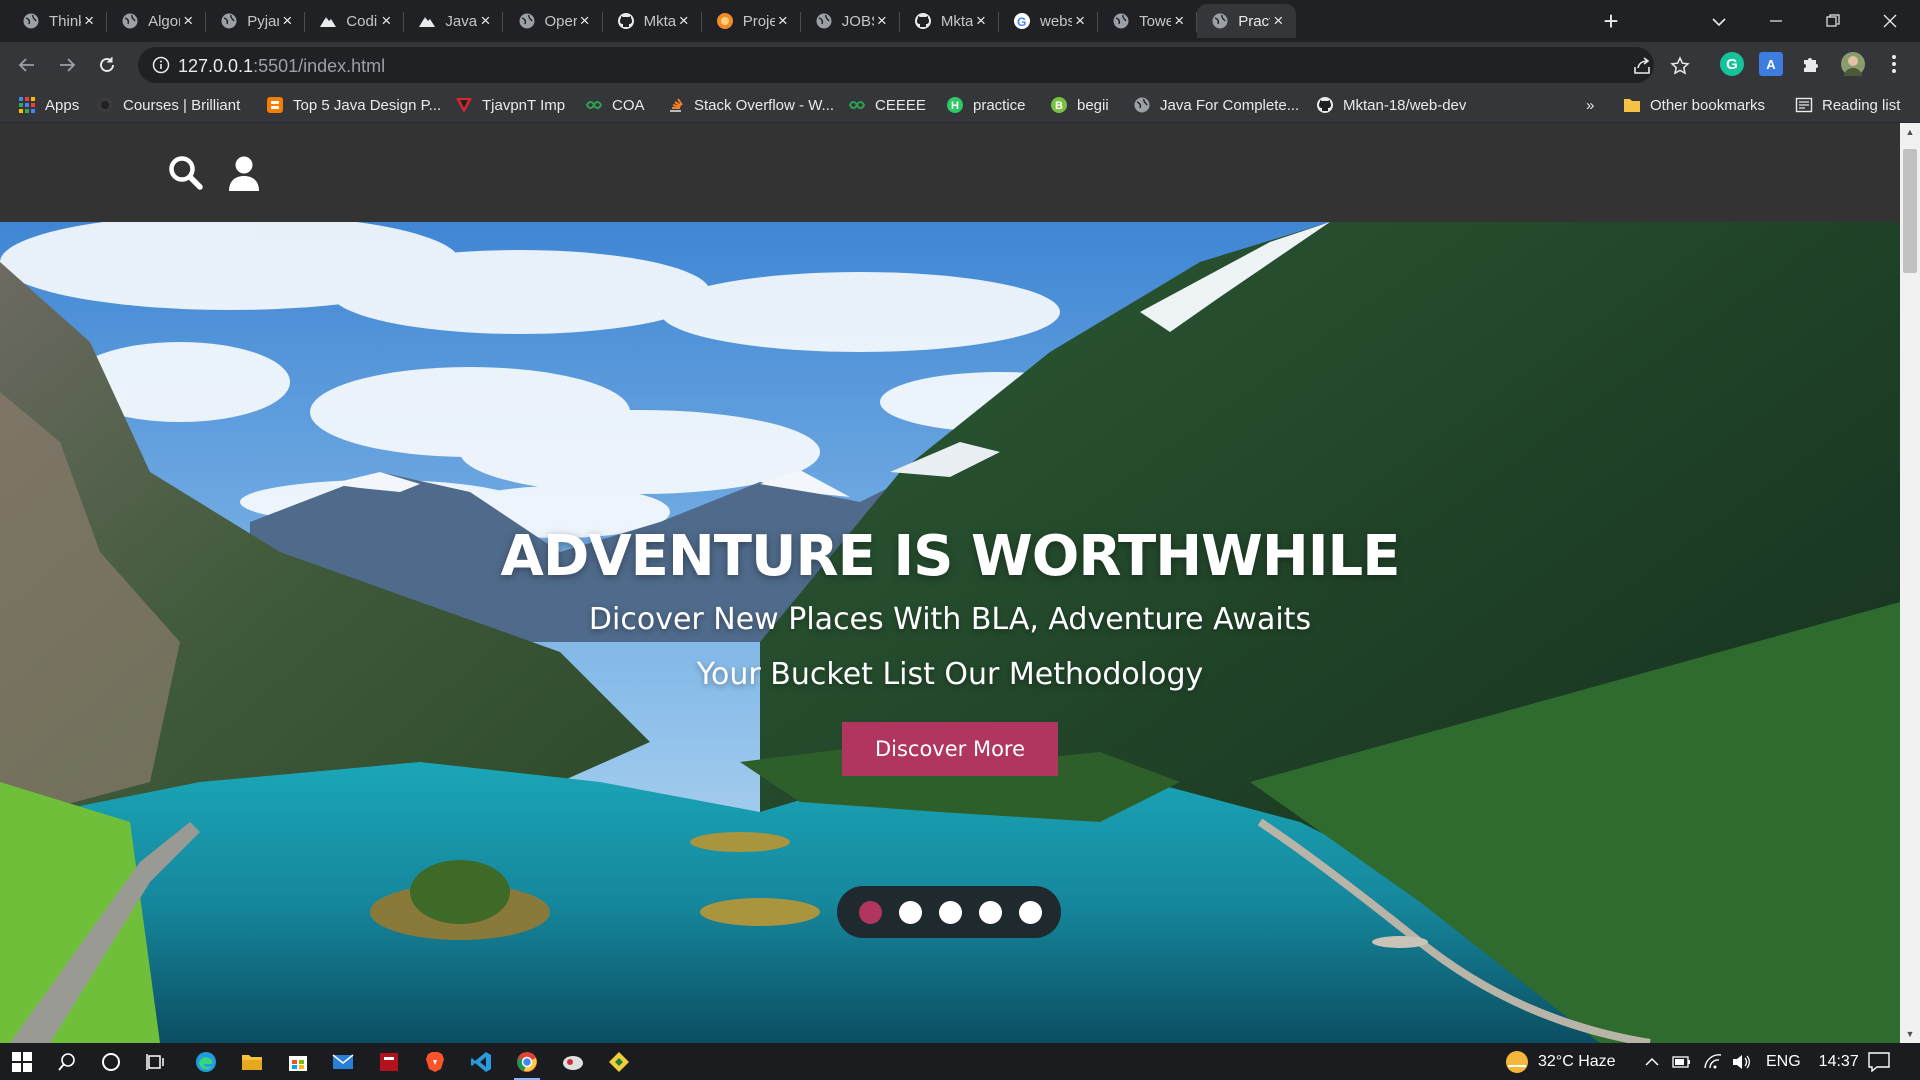 The height and width of the screenshot is (1080, 1920). I want to click on puzzle-icon, so click(1811, 65).